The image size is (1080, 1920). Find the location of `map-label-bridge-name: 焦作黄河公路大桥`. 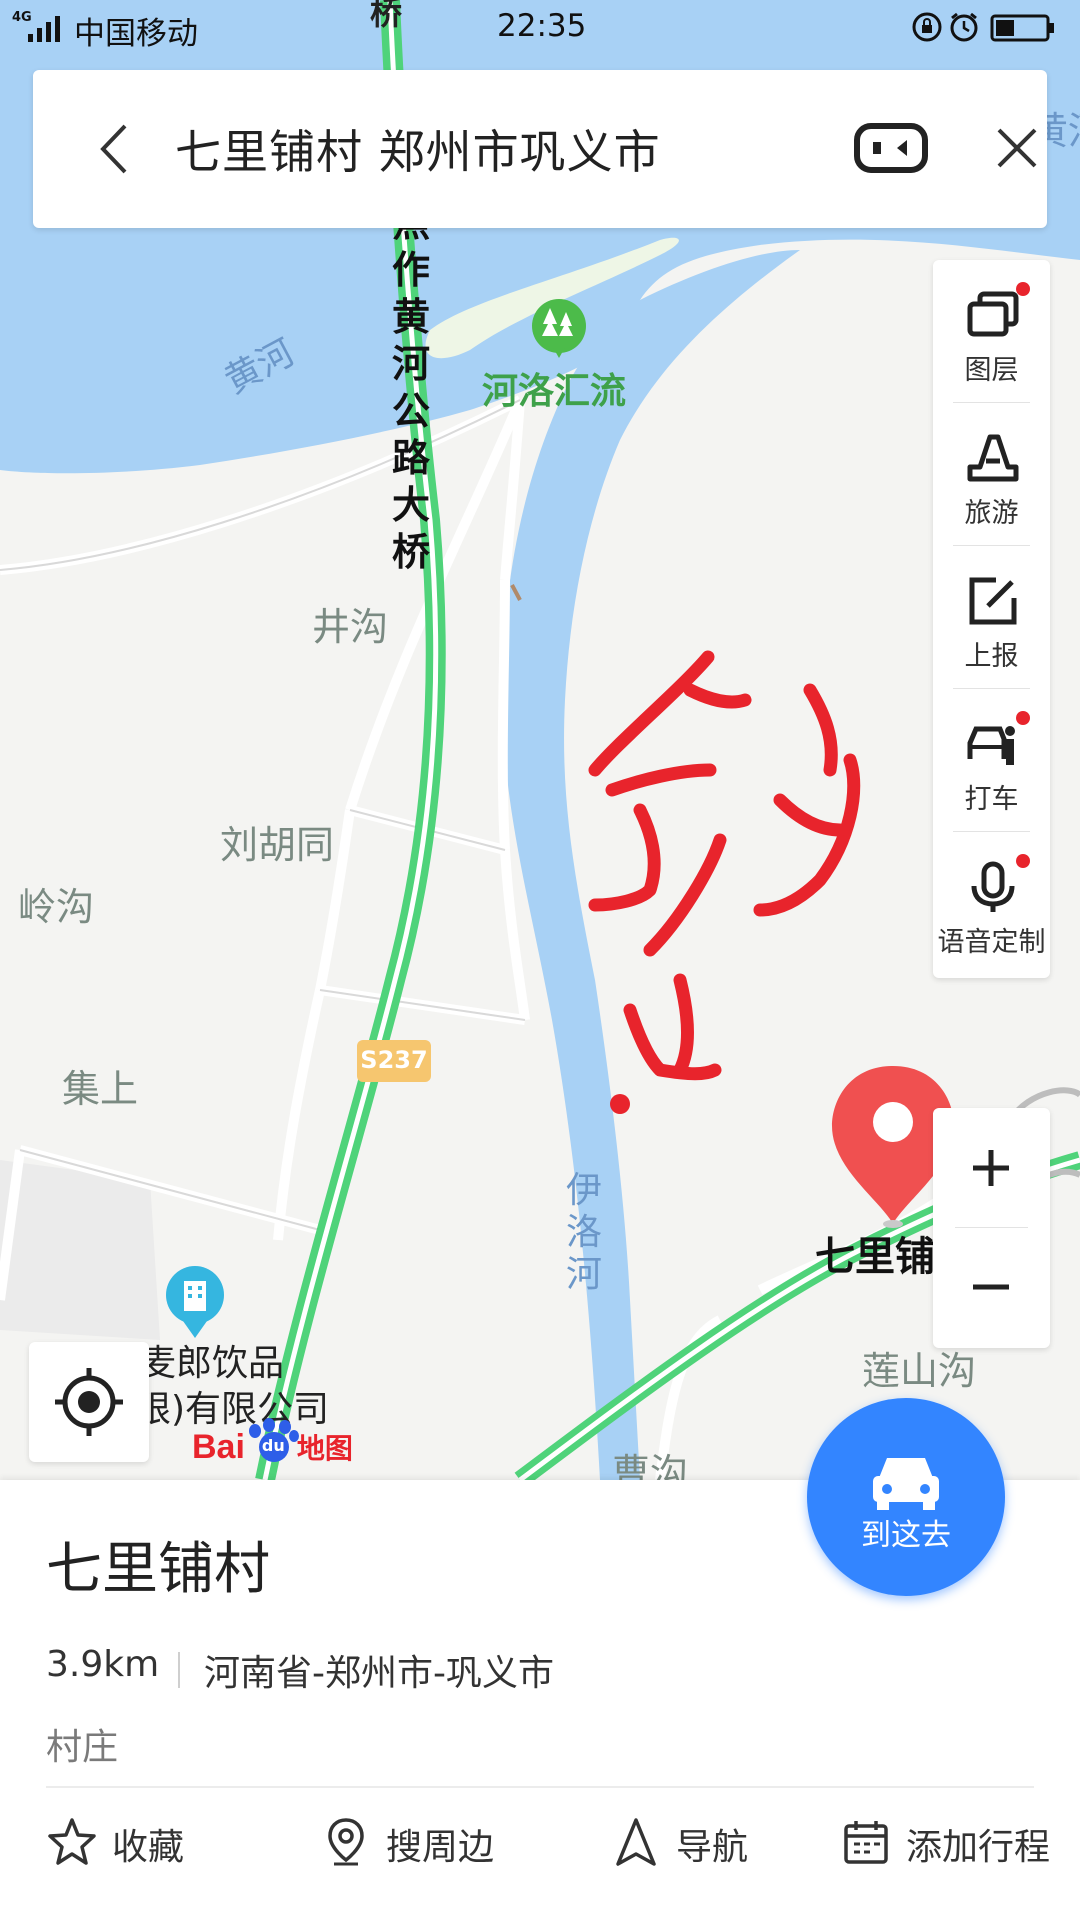

map-label-bridge-name: 焦作黄河公路大桥 is located at coordinates (411, 387).